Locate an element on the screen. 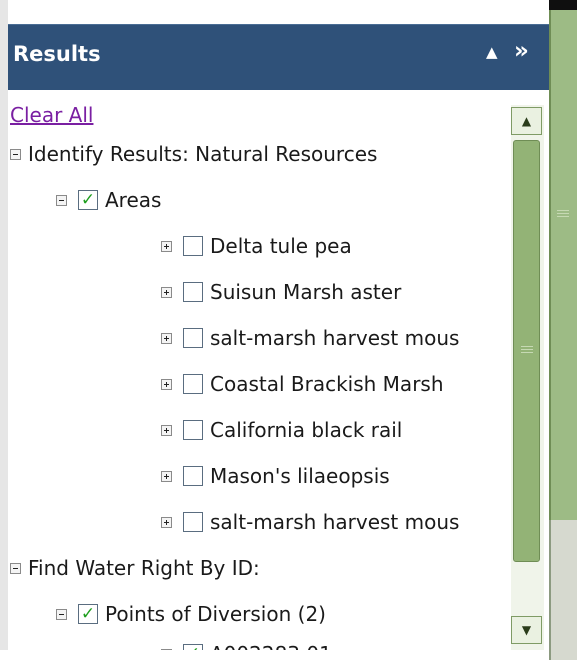 The width and height of the screenshot is (577, 660). tree-node-coastal-brackish-marsh: Coastal Brackish Marsh is located at coordinates (302, 384).